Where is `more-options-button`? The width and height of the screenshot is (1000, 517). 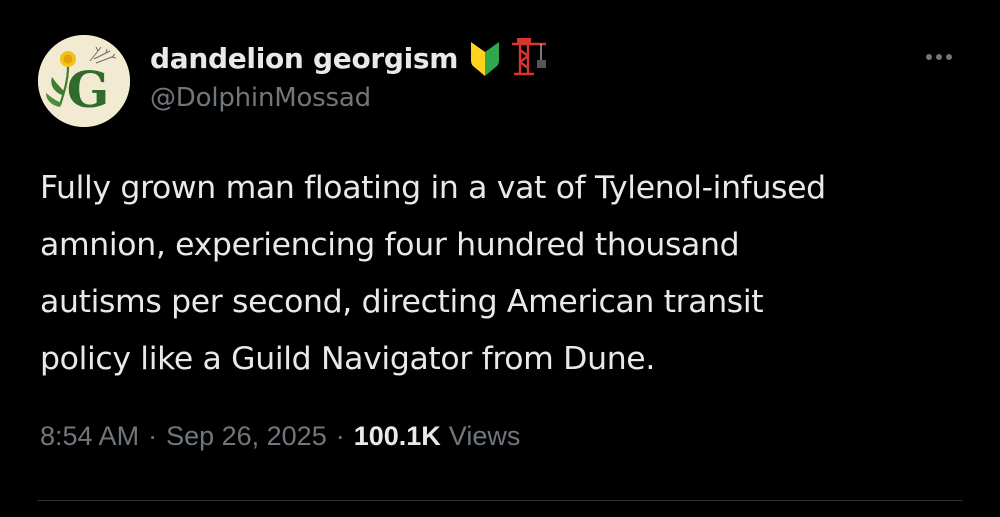
more-options-button is located at coordinates (939, 57).